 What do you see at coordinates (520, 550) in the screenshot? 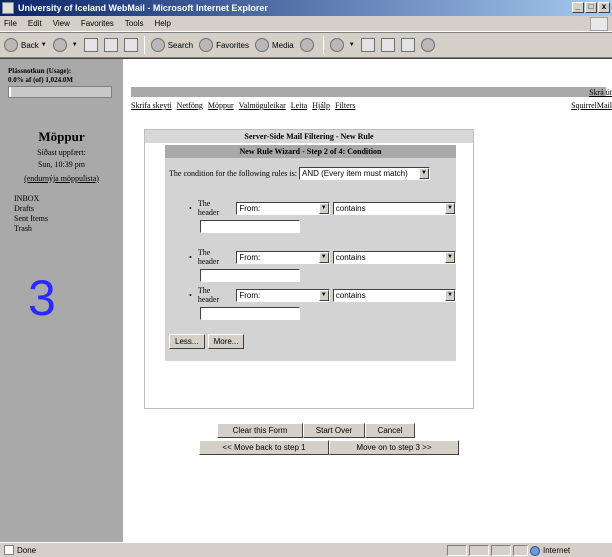
I see `lock-icon` at bounding box center [520, 550].